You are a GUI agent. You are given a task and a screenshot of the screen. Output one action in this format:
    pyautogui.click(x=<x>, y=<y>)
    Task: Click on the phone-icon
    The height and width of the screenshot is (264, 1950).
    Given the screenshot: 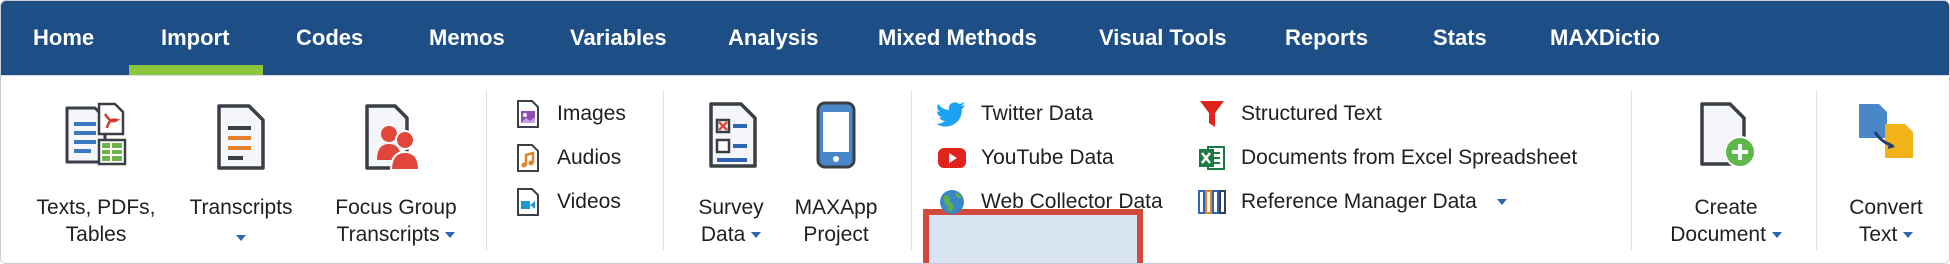 What is the action you would take?
    pyautogui.click(x=836, y=135)
    